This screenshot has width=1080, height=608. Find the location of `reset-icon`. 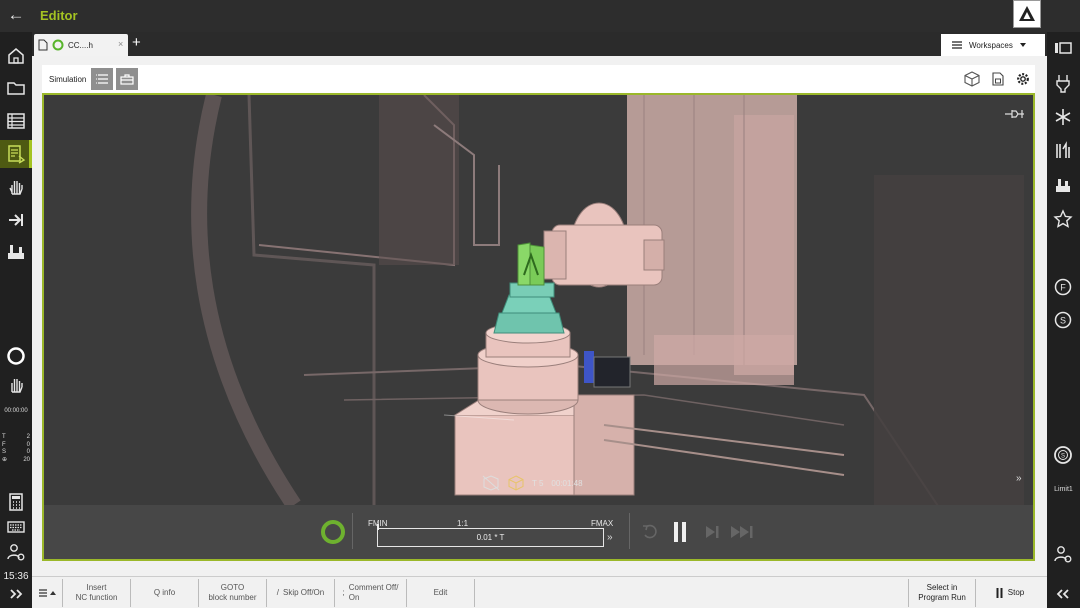

reset-icon is located at coordinates (650, 532).